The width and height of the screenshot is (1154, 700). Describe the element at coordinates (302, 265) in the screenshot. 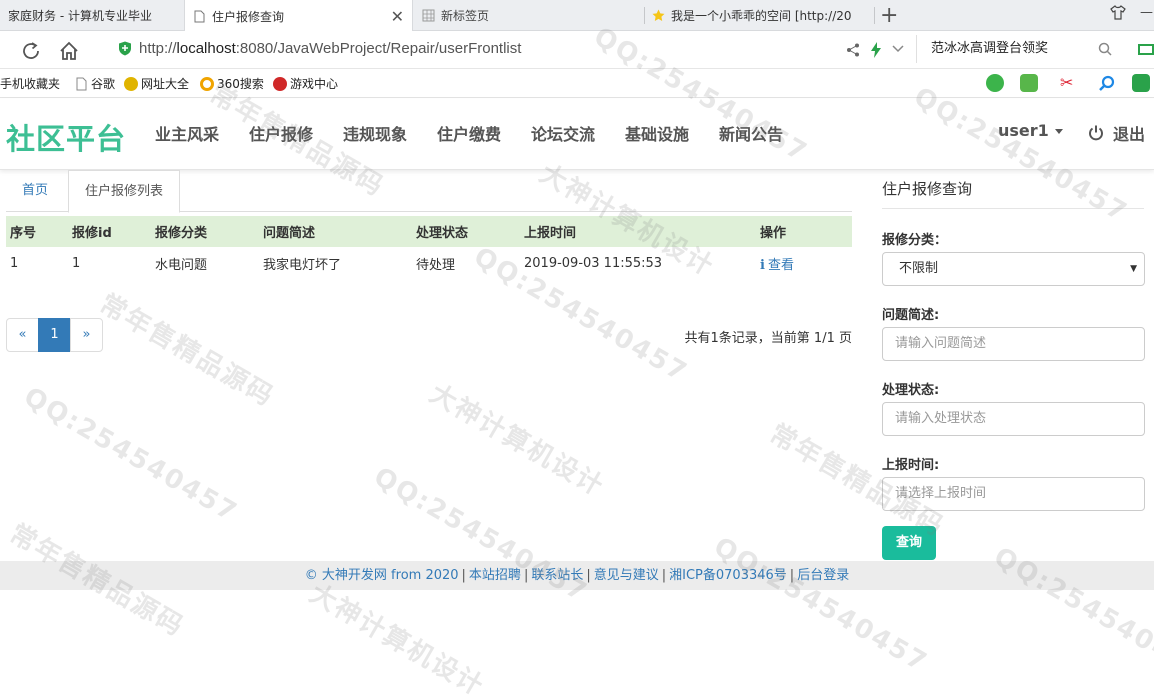

I see `cell-summary: 我家电灯坏了` at that location.